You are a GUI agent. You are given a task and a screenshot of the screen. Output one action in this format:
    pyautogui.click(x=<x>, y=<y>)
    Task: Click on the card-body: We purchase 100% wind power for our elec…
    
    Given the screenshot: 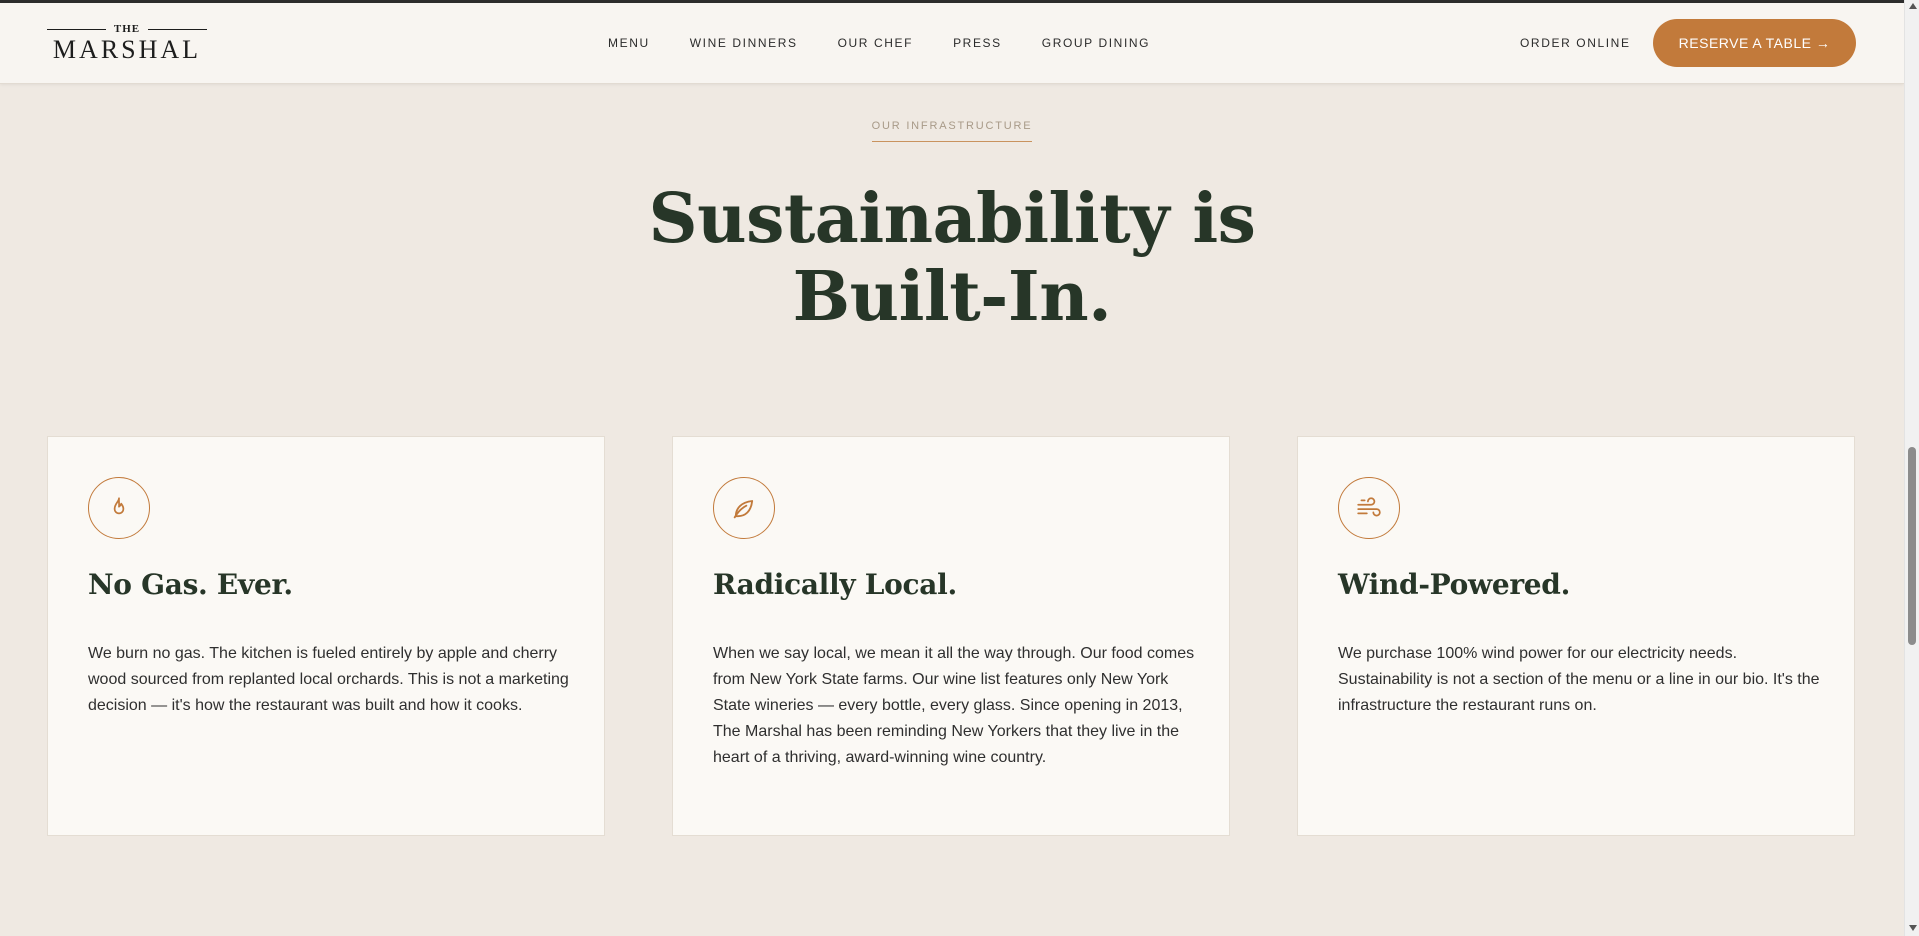 What is the action you would take?
    pyautogui.click(x=1579, y=679)
    